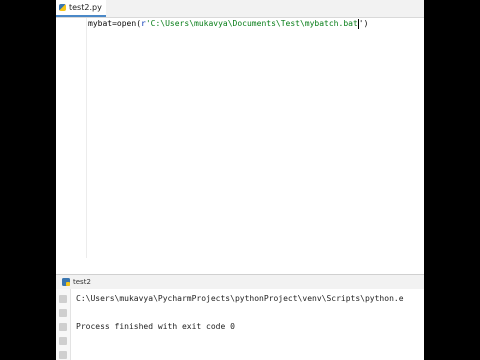  I want to click on code-variable: mybat, so click(100, 23).